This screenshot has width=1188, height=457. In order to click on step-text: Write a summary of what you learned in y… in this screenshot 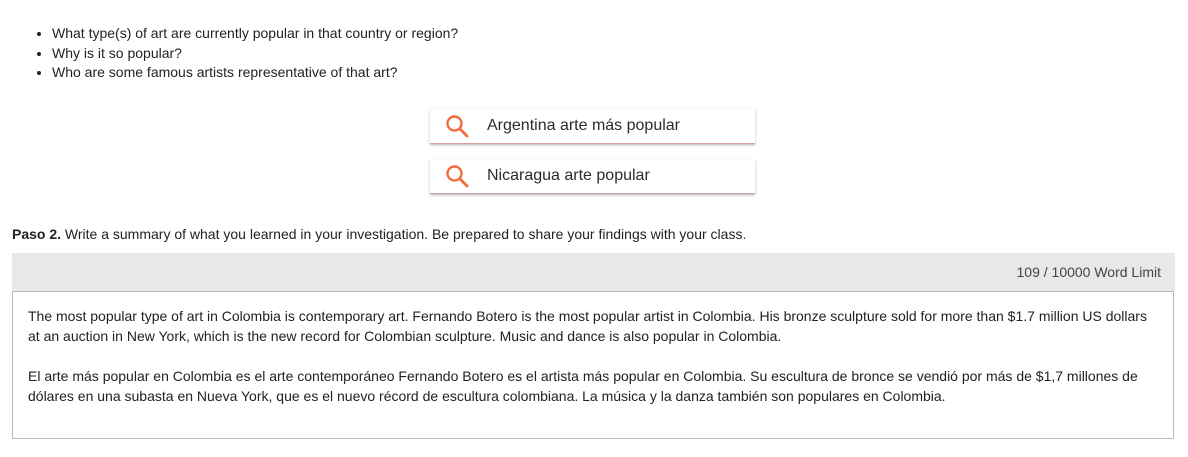, I will do `click(404, 234)`.